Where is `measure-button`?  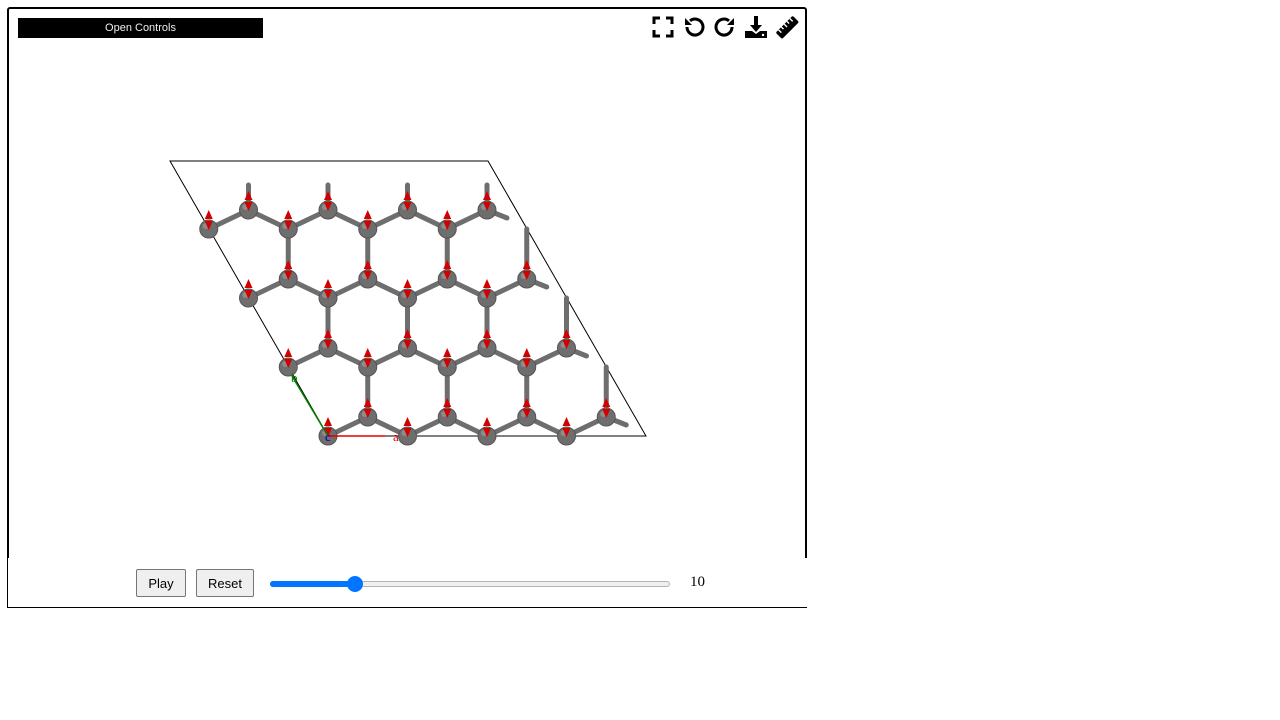 measure-button is located at coordinates (787, 27).